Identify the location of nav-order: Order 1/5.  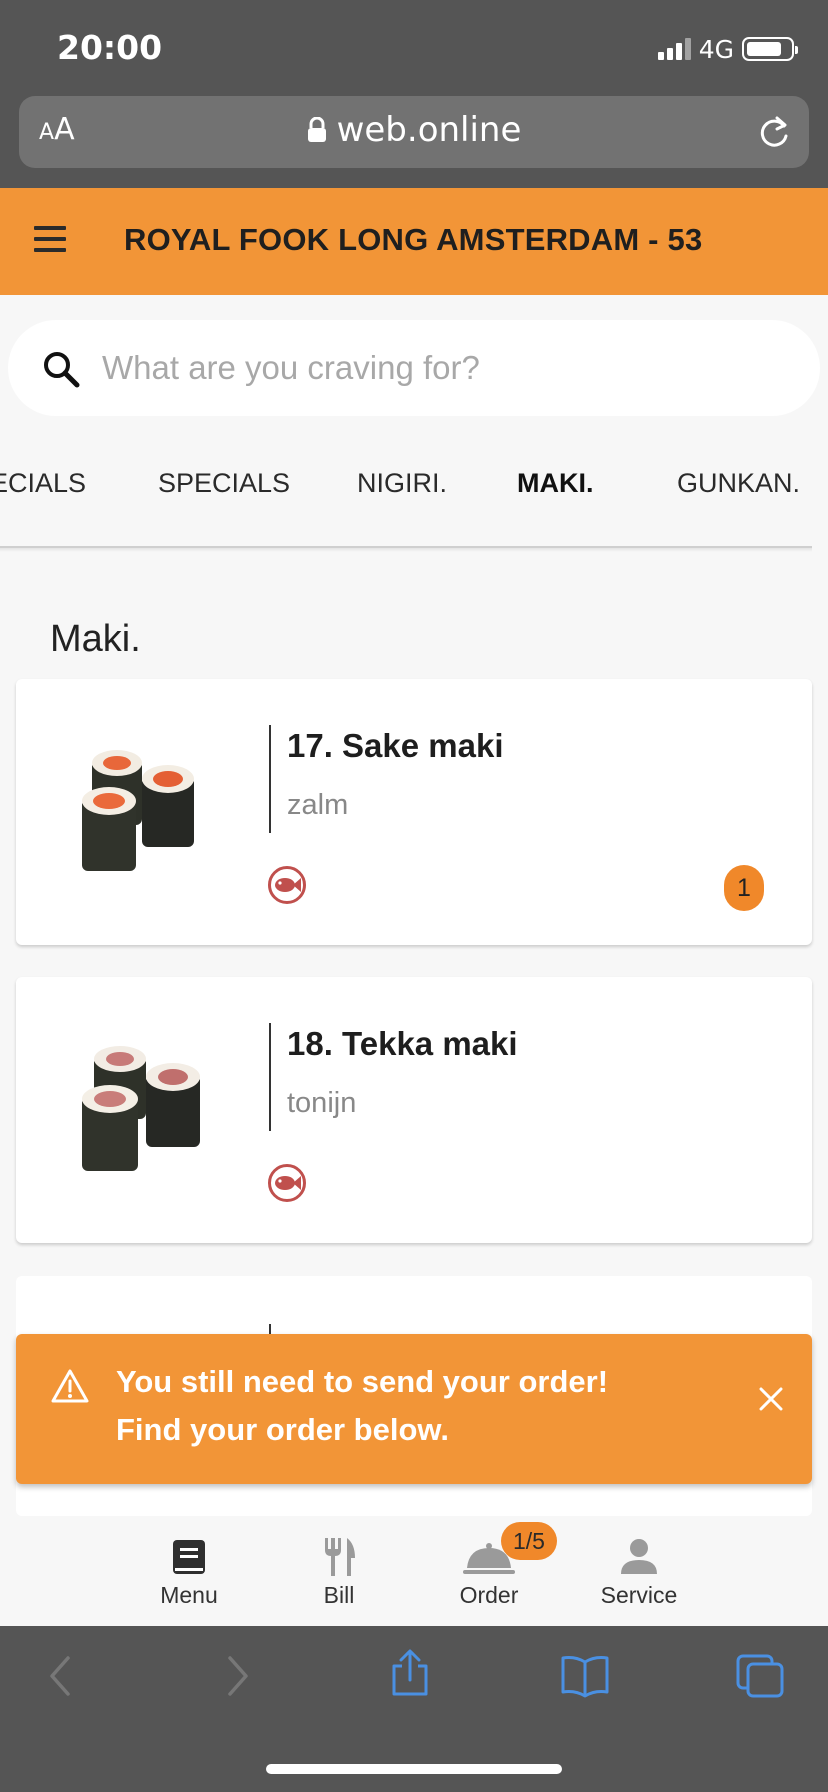
(489, 1565).